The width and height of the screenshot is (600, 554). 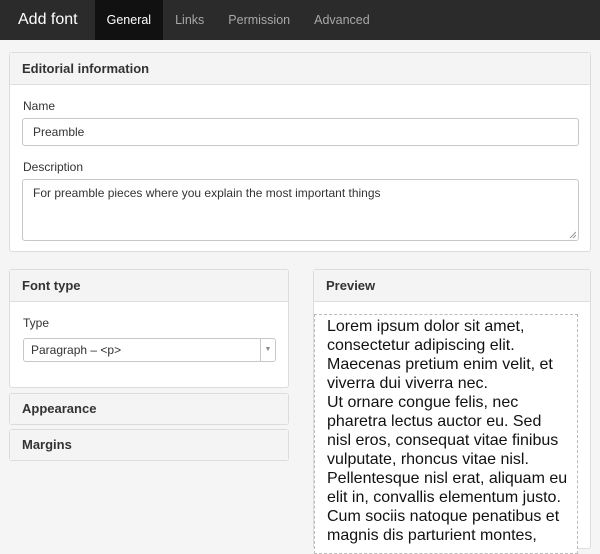 I want to click on preview-line: Lorem ipsum dolor sit amet,, so click(x=426, y=326).